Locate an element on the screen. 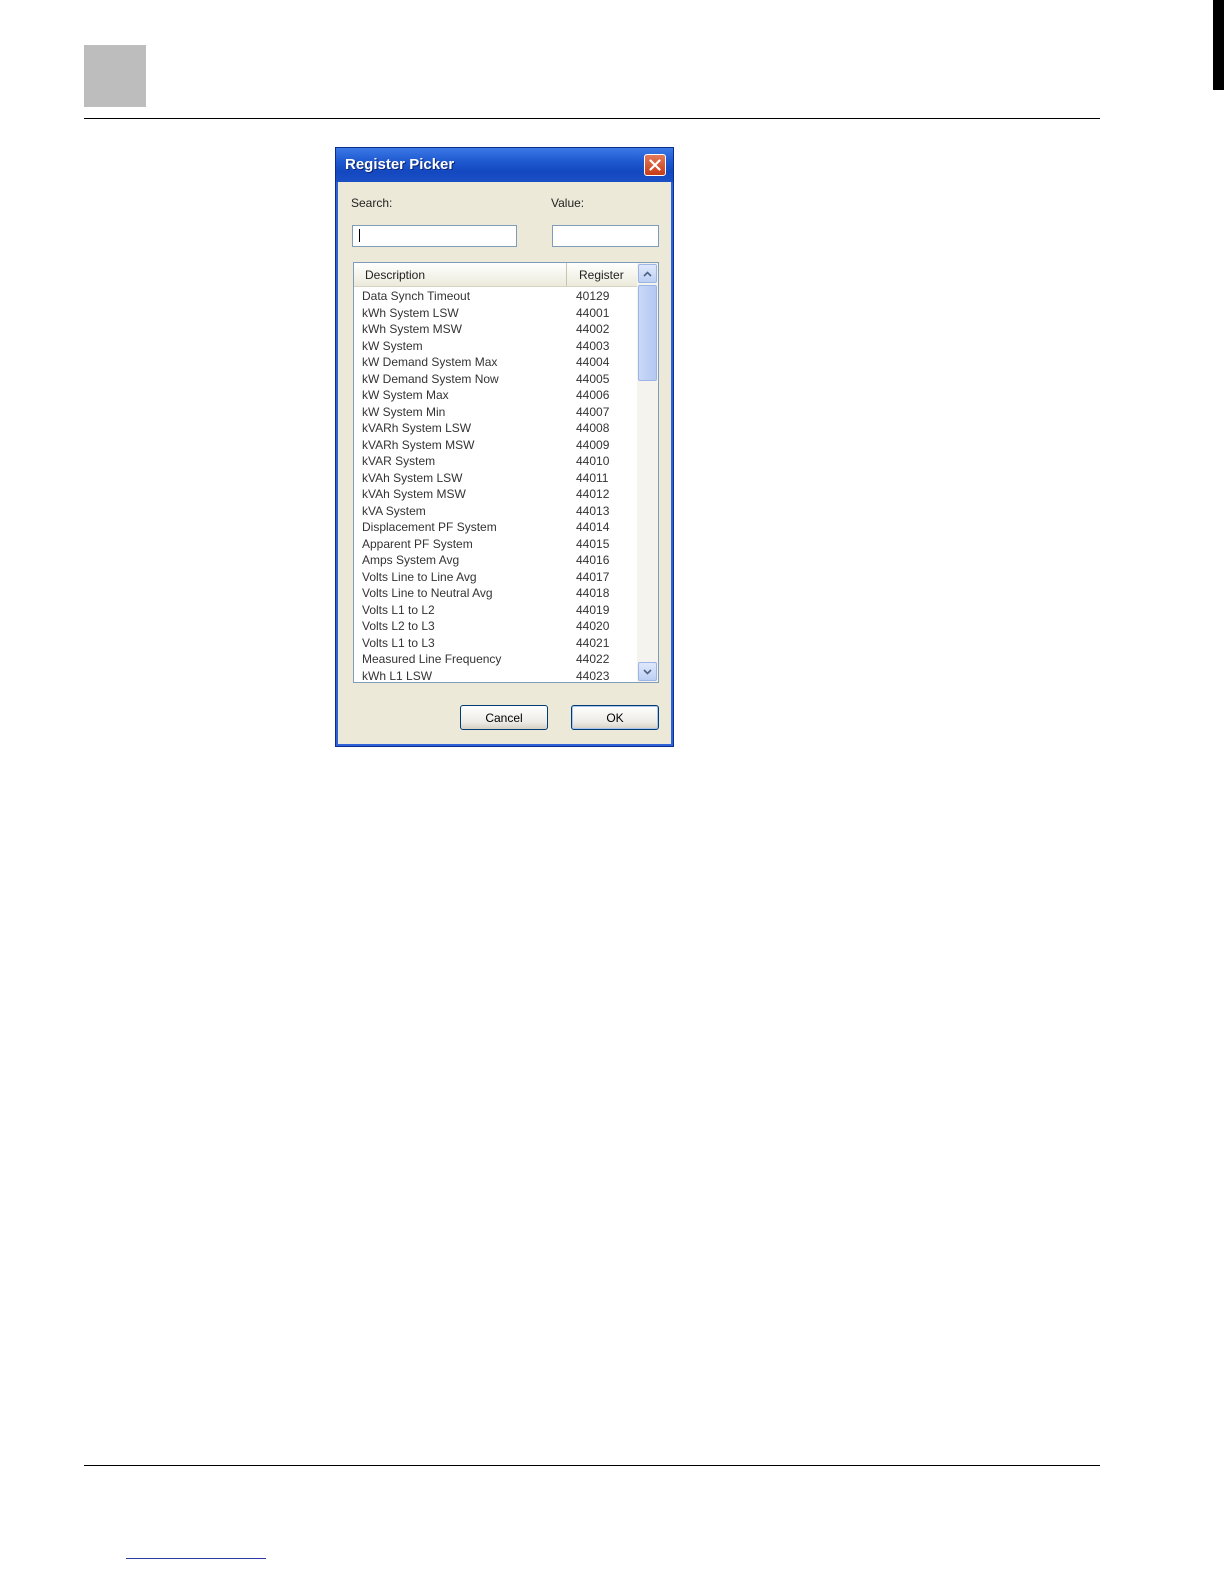 The height and width of the screenshot is (1584, 1224). page-edge-tab is located at coordinates (1218, 45).